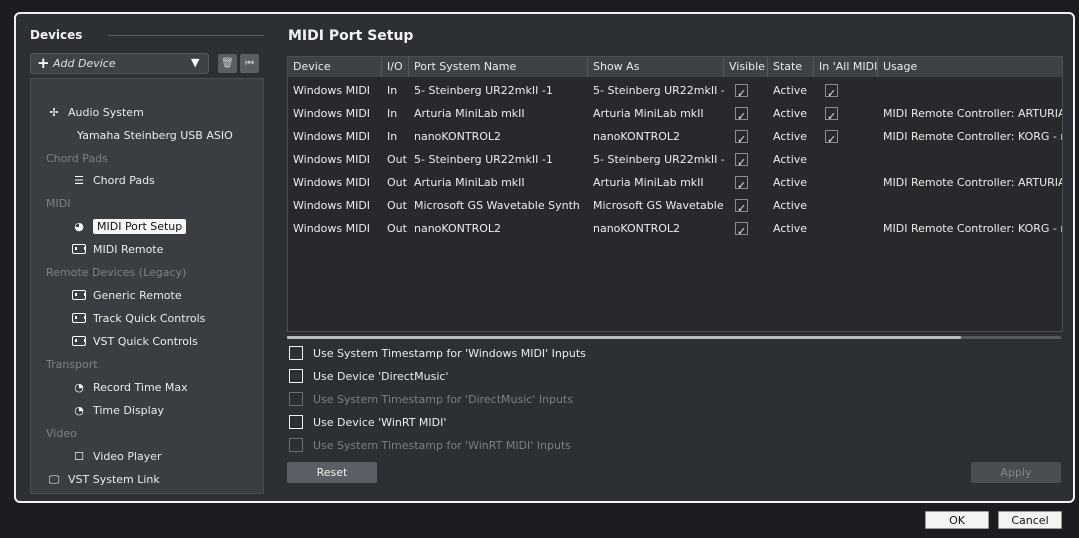 Image resolution: width=1079 pixels, height=538 pixels. I want to click on tree-item-time-display: ◔ Time Display, so click(117, 411).